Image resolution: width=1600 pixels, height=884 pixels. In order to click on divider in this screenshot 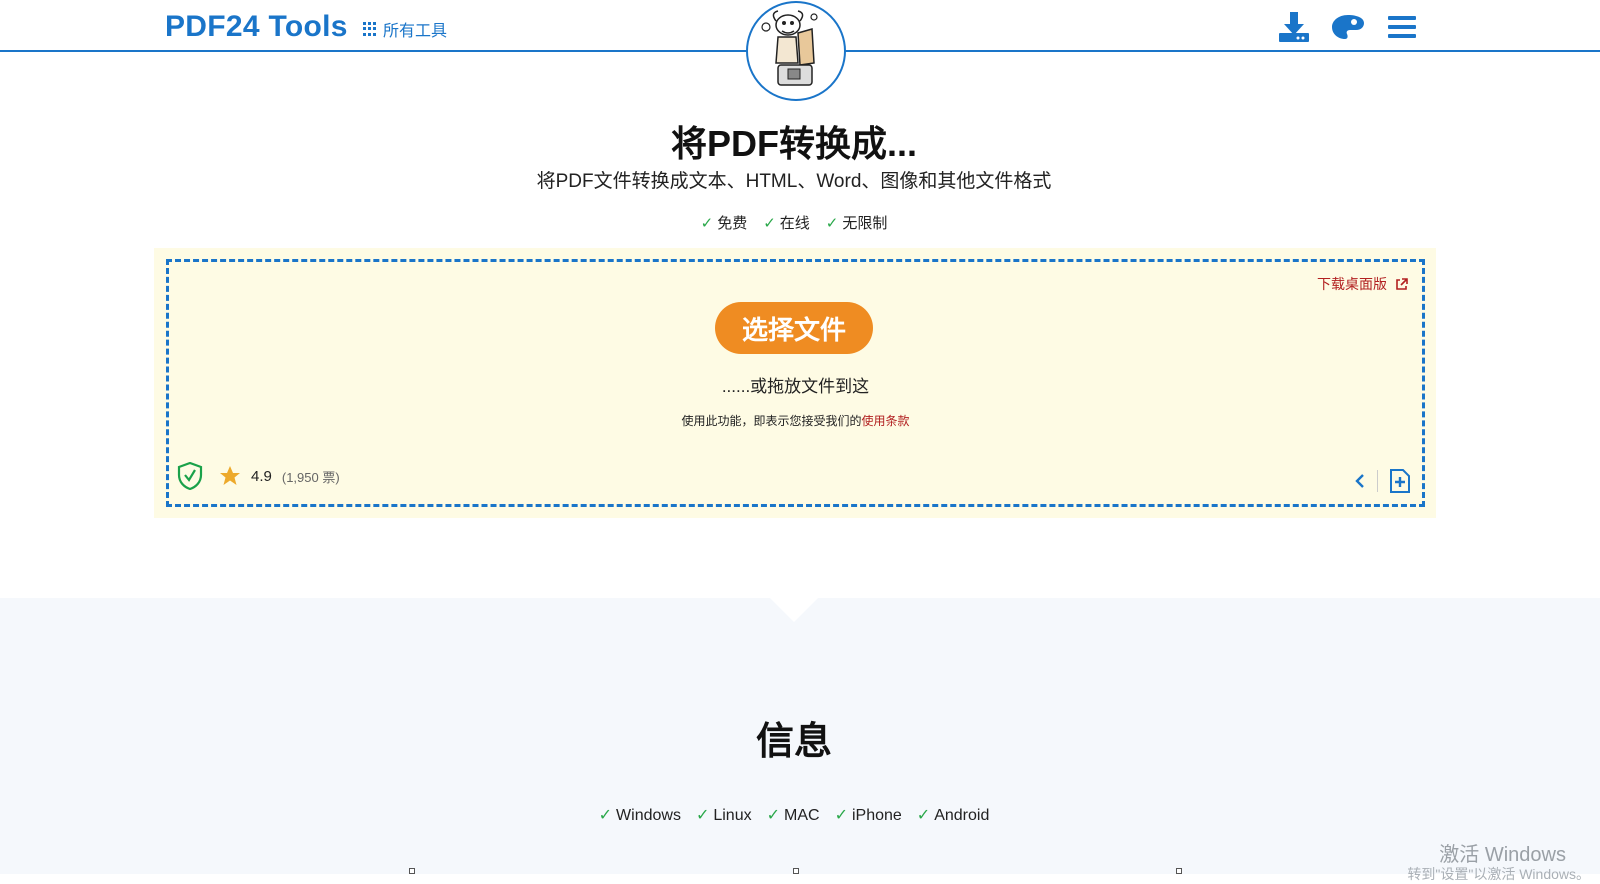, I will do `click(1377, 481)`.